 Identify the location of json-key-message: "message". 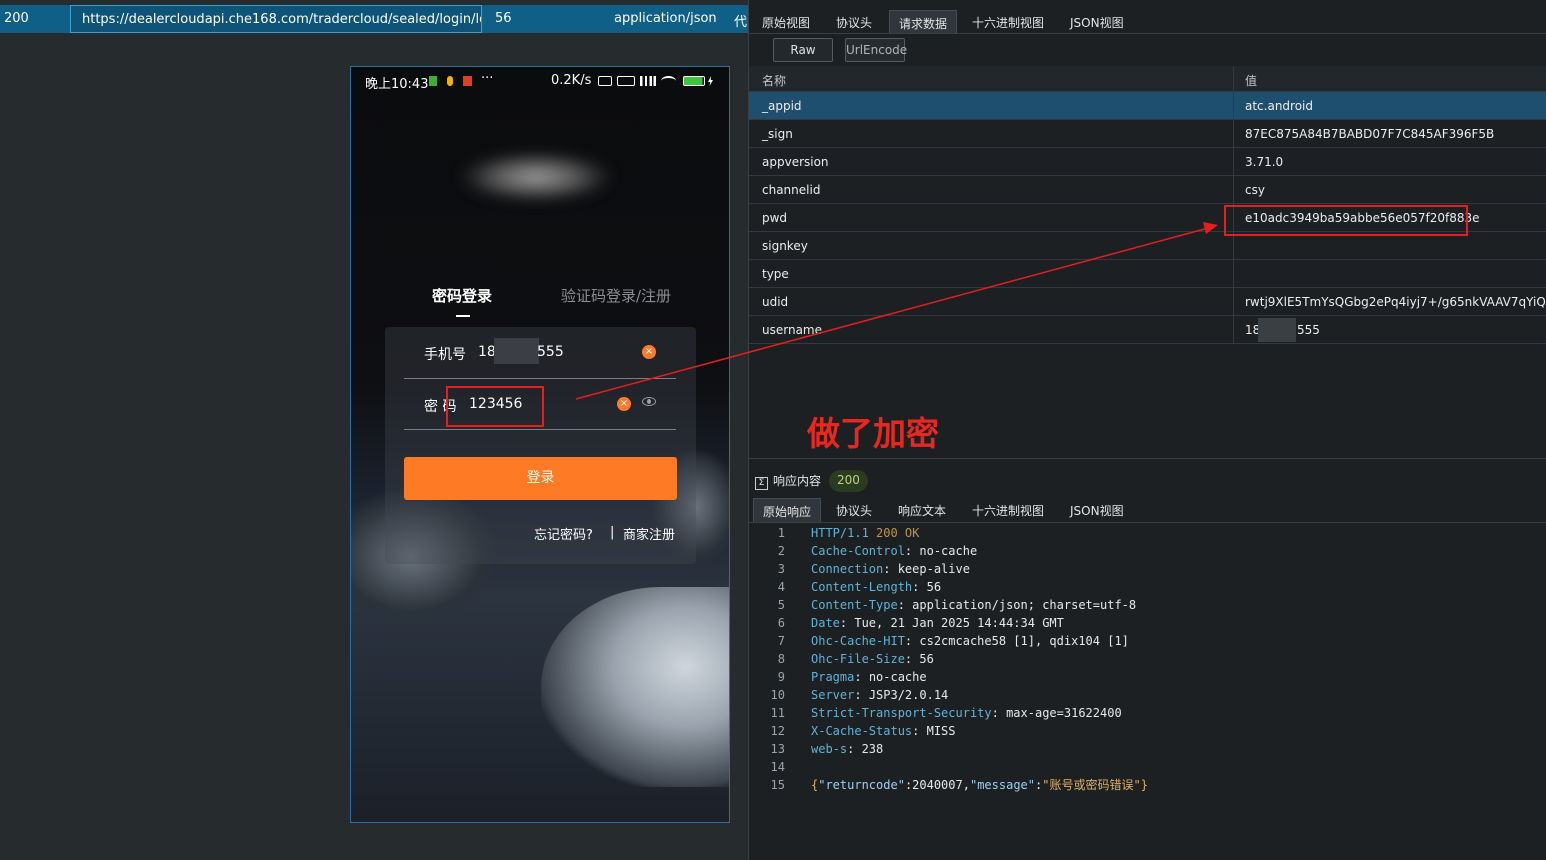
(1002, 785).